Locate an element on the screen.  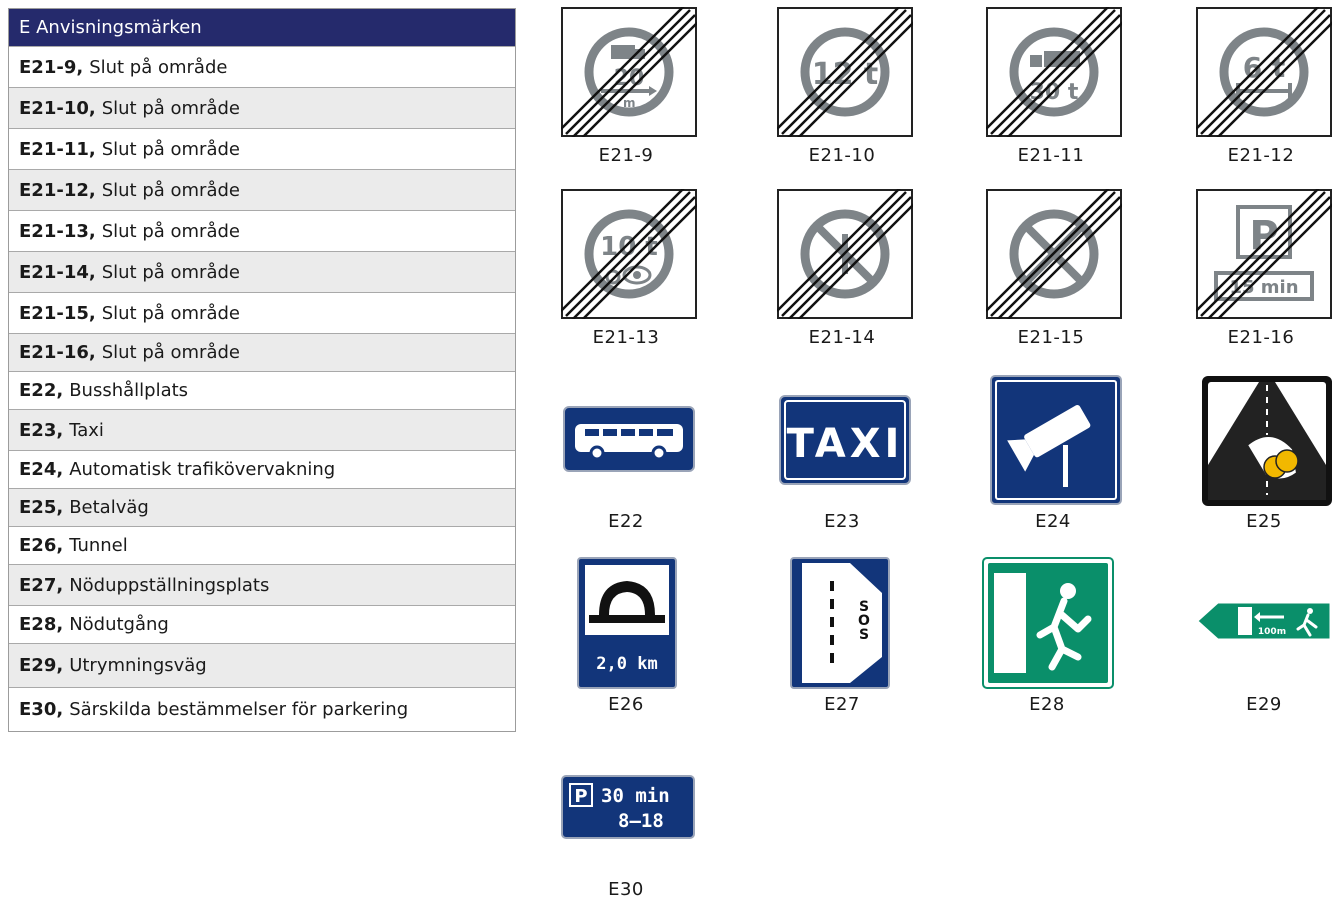
legend-row: E21-11, Slut på område is located at coordinates (262, 148).